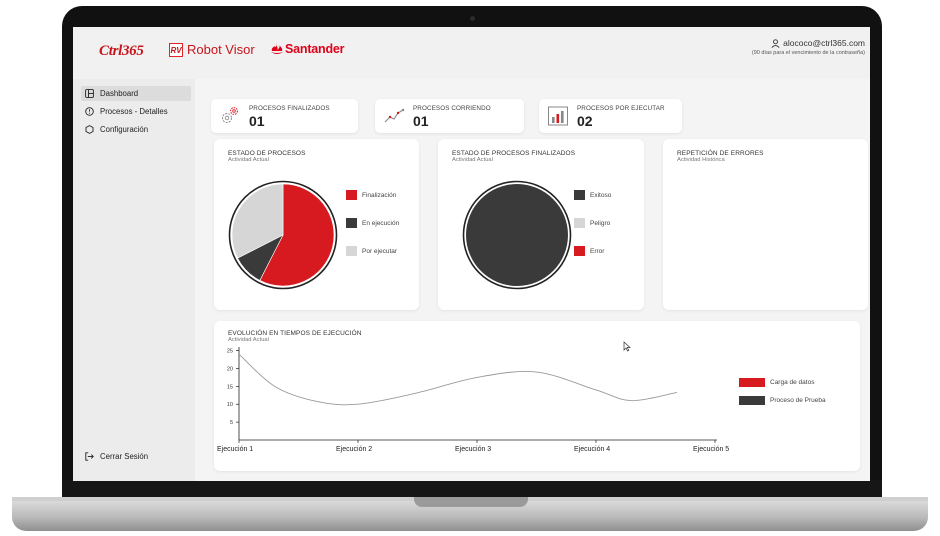  Describe the element at coordinates (585, 121) in the screenshot. I see `kpi-value: 02` at that location.